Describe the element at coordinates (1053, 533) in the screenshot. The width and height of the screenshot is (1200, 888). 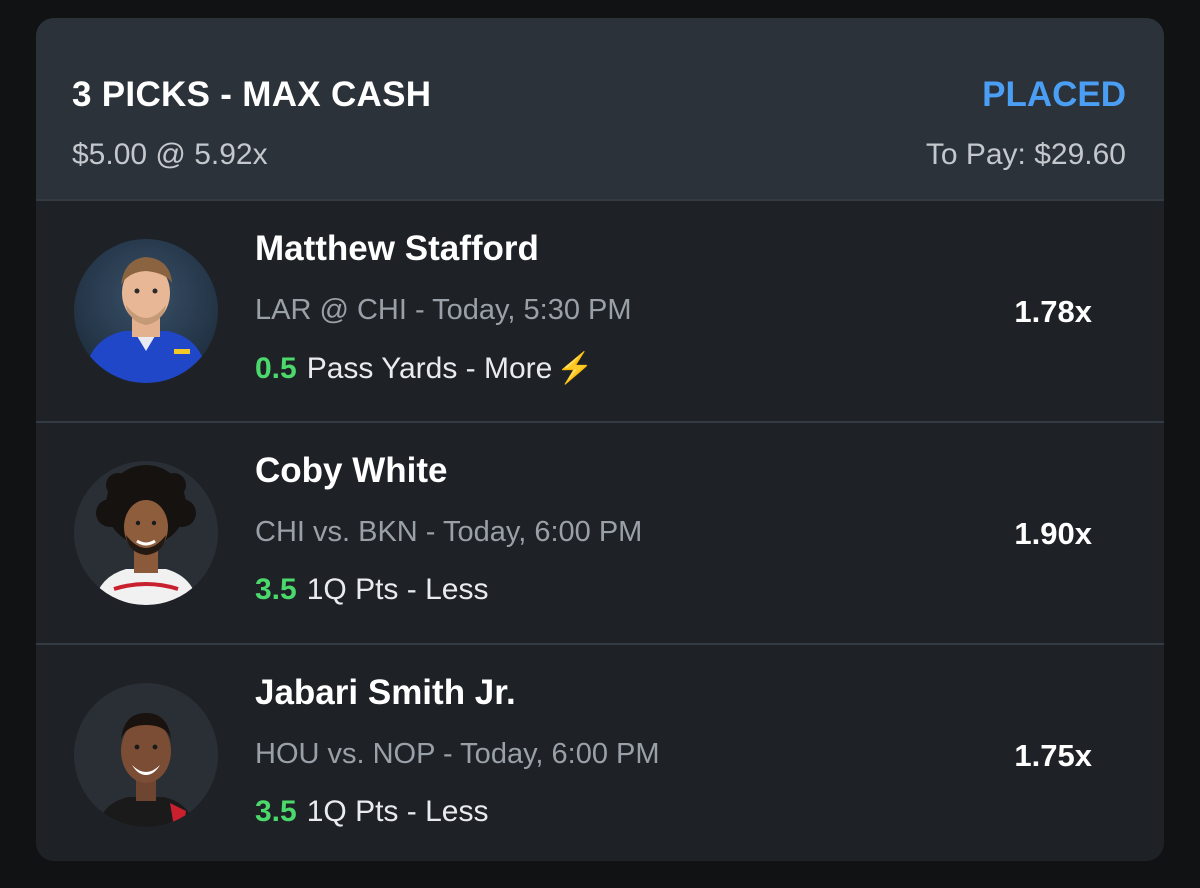
I see `pick-multiplier: 1.90x` at that location.